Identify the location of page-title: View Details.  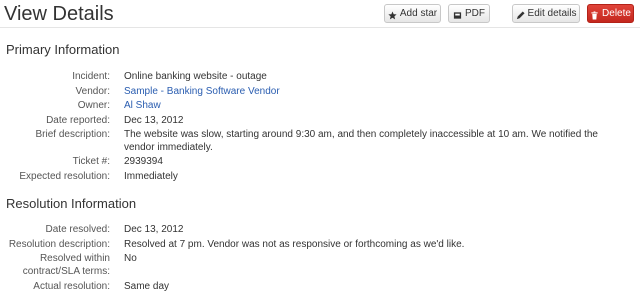
(59, 14).